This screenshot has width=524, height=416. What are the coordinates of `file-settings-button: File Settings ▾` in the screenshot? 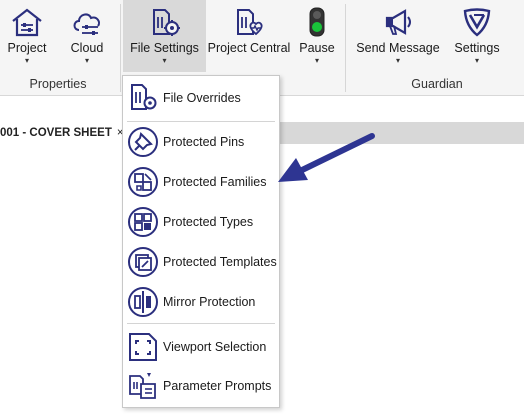 It's located at (164, 36).